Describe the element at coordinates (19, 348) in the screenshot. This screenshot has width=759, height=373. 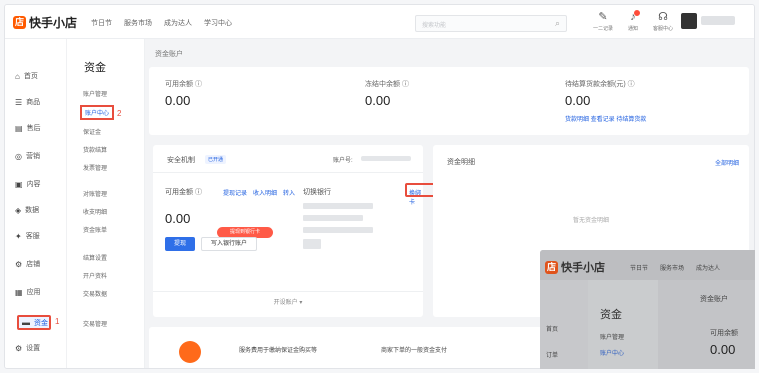
I see `settings-icon: ⚙` at that location.